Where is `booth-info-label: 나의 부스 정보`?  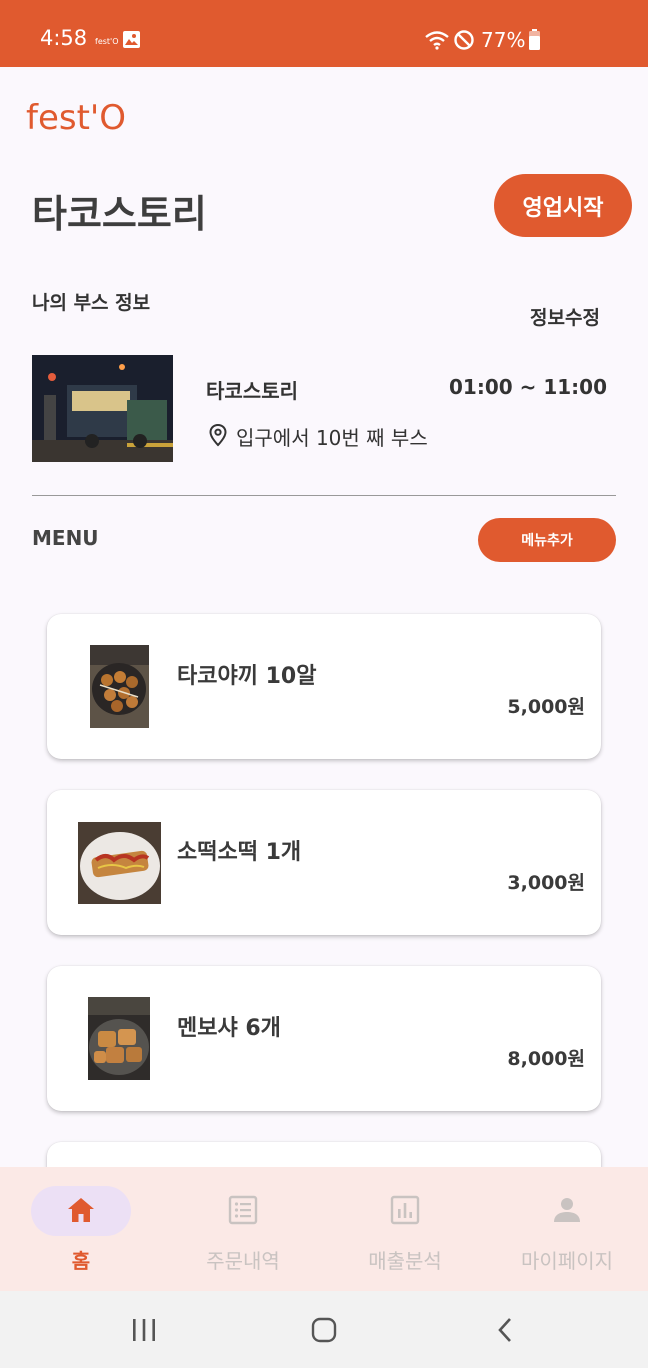 booth-info-label: 나의 부스 정보 is located at coordinates (91, 303).